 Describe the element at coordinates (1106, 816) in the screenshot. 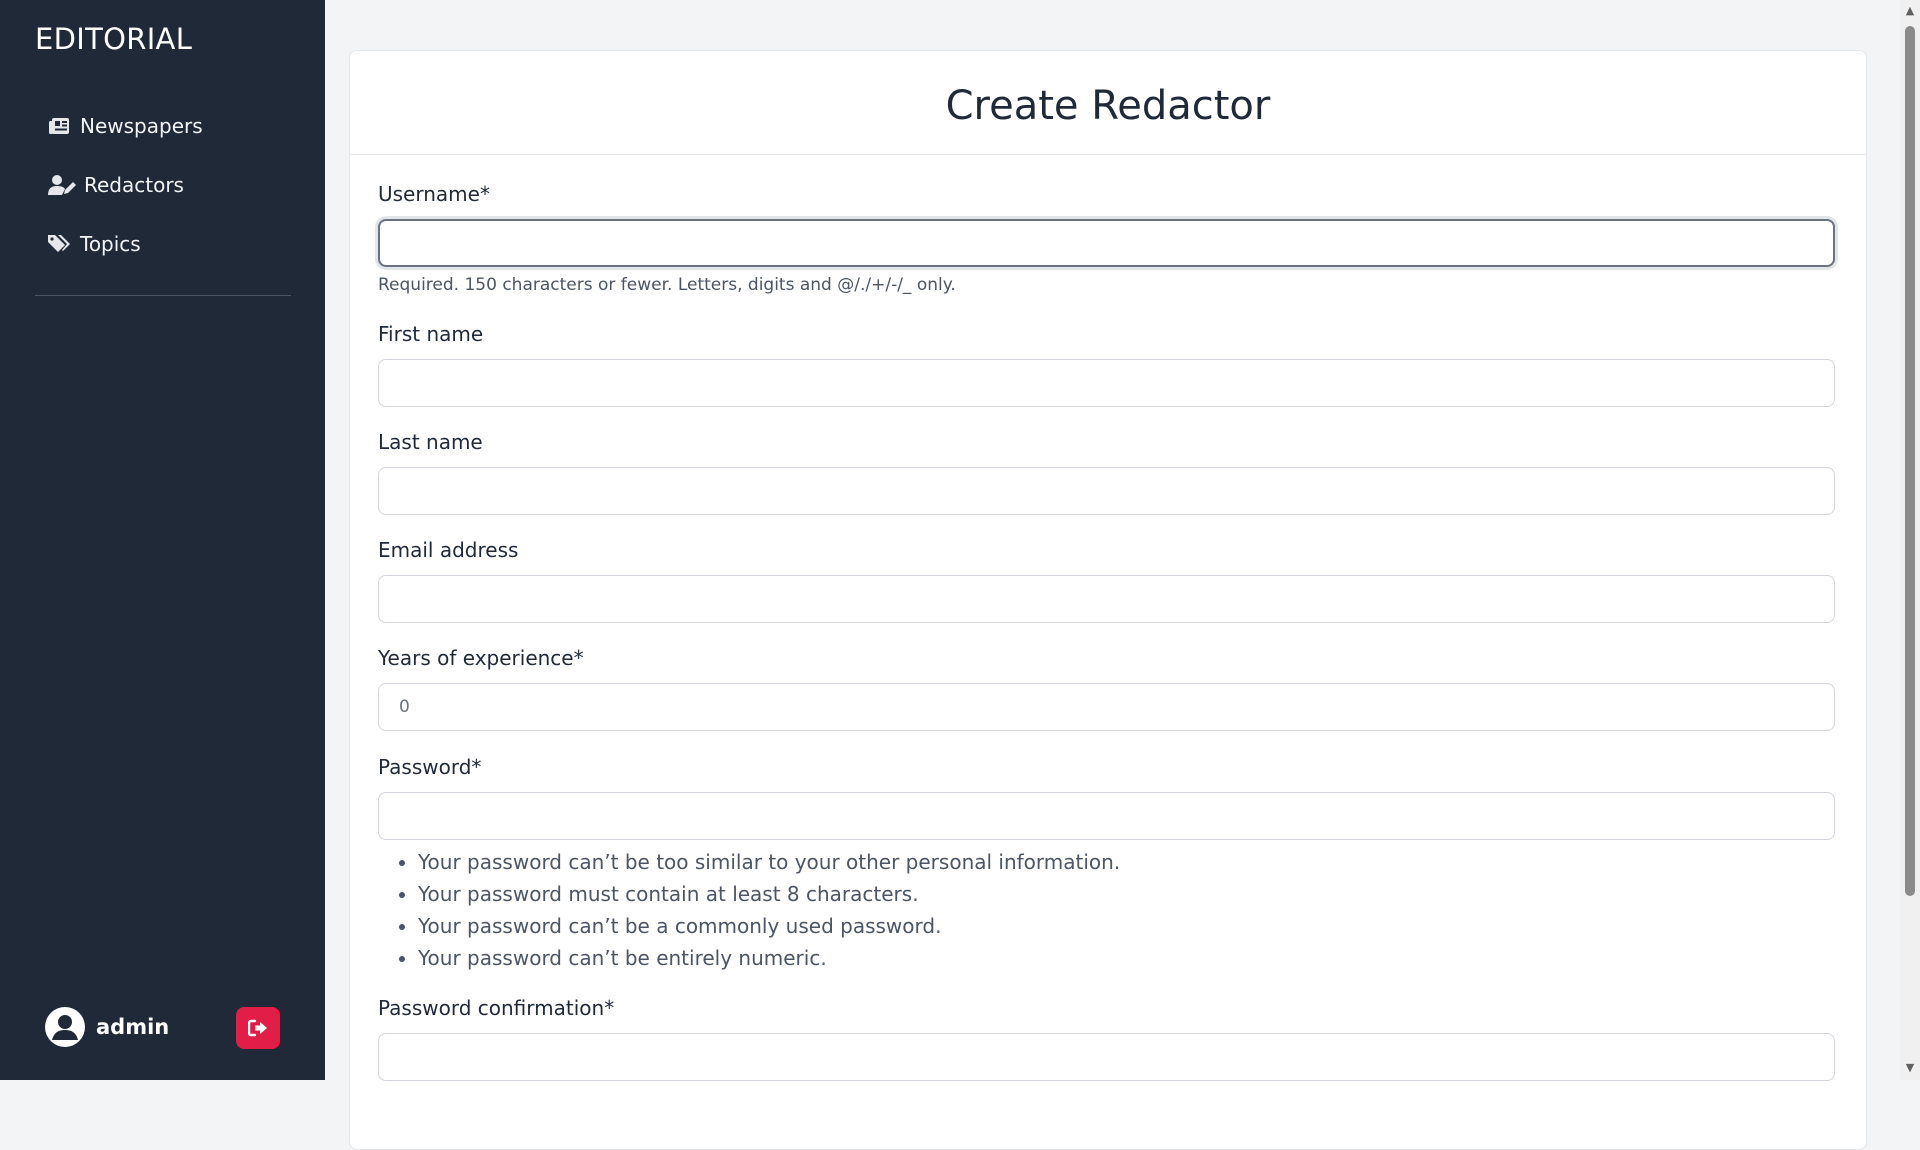

I see `password-input` at that location.